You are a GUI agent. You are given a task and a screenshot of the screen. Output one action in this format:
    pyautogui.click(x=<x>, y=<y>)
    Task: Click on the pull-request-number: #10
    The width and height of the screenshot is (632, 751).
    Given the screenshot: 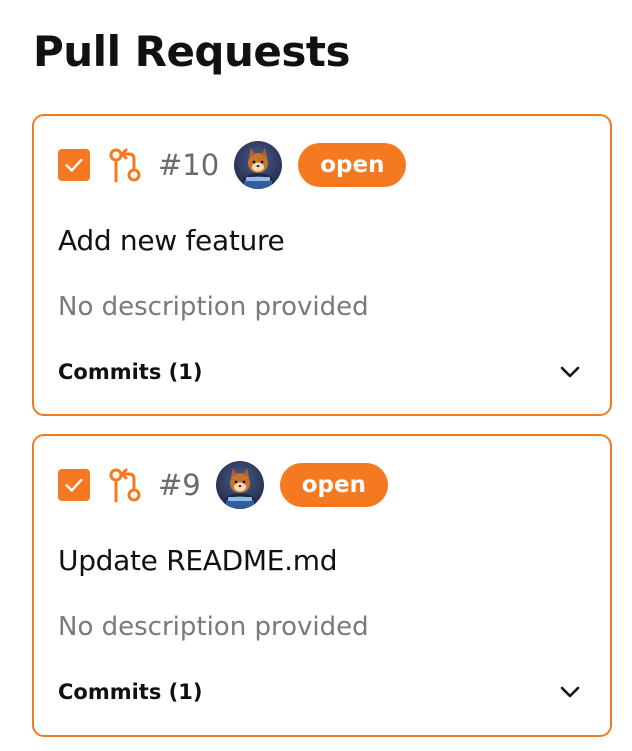 What is the action you would take?
    pyautogui.click(x=188, y=165)
    